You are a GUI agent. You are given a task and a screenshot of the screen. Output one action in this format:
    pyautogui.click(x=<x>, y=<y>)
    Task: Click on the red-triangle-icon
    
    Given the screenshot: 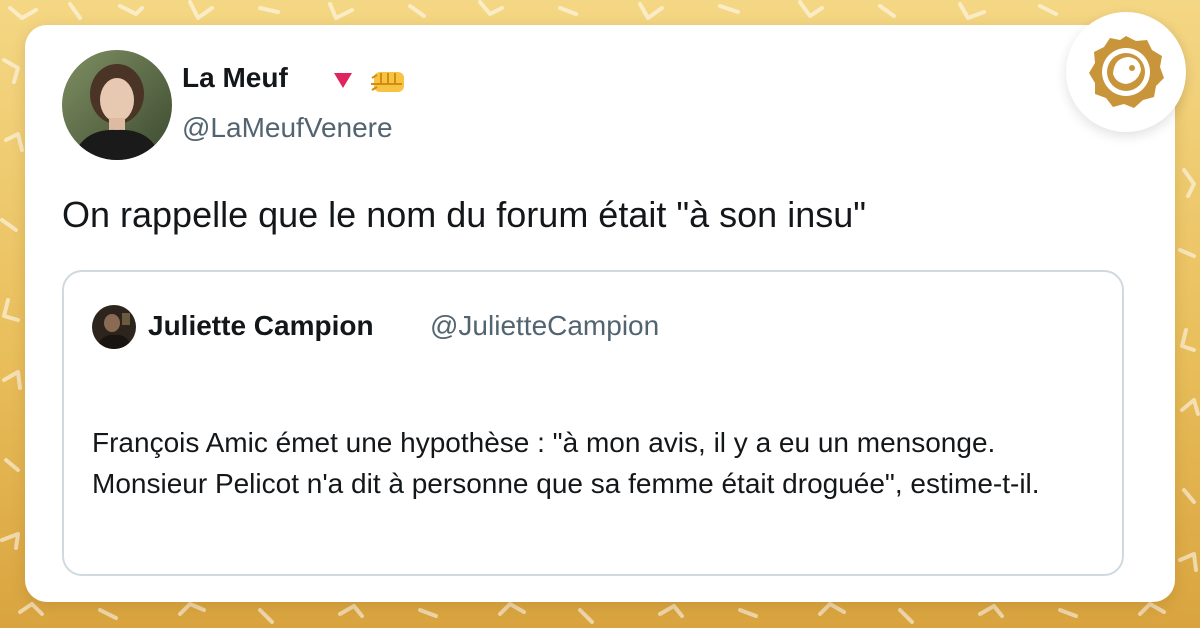 What is the action you would take?
    pyautogui.click(x=343, y=80)
    